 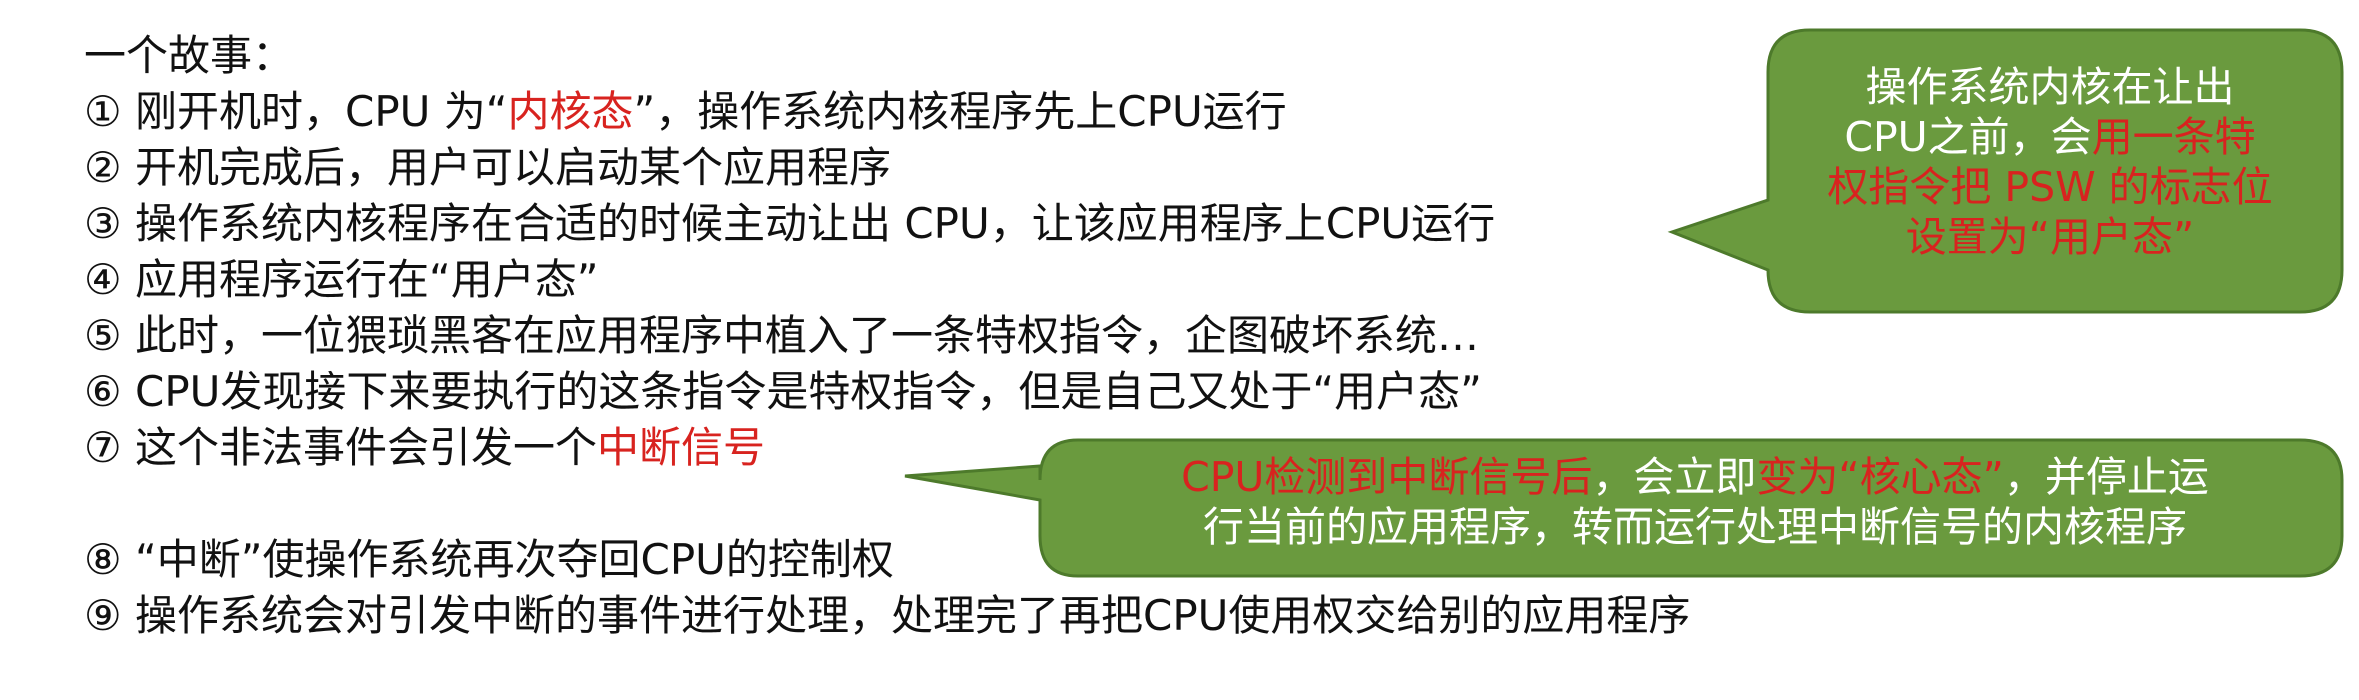 What do you see at coordinates (960, 111) in the screenshot?
I see `story-text: ”，操作系统内核程序先上CPU运行` at bounding box center [960, 111].